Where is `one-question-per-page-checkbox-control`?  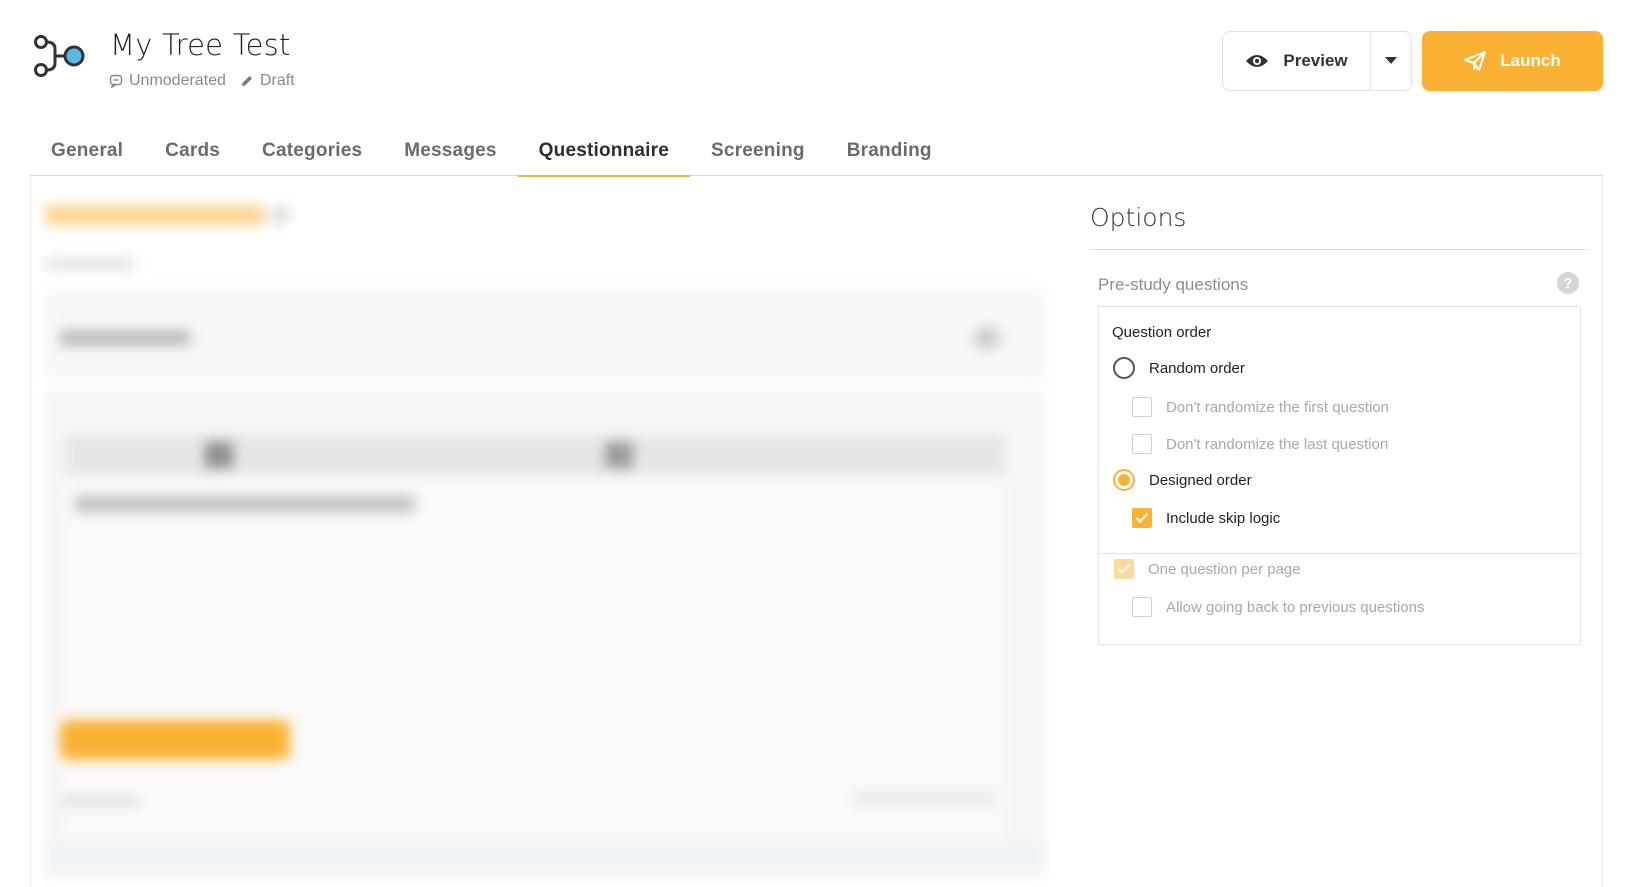 one-question-per-page-checkbox-control is located at coordinates (1124, 569).